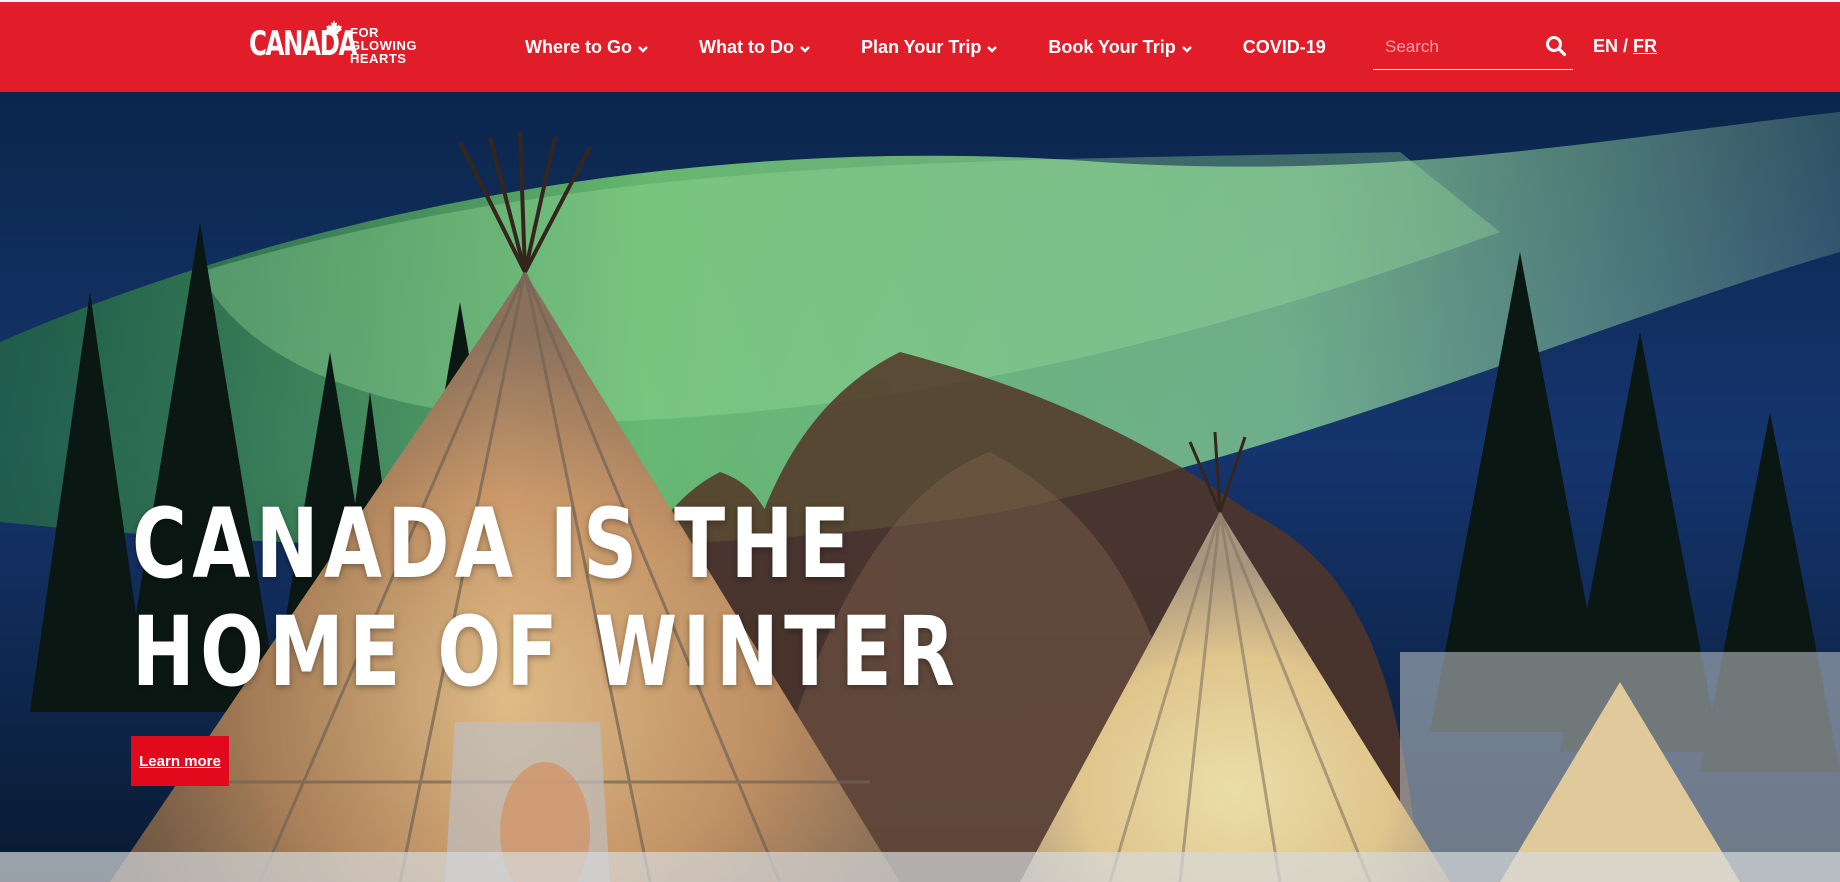 This screenshot has height=882, width=1840. I want to click on nav-item-where-to-go: Where to Go, so click(587, 47).